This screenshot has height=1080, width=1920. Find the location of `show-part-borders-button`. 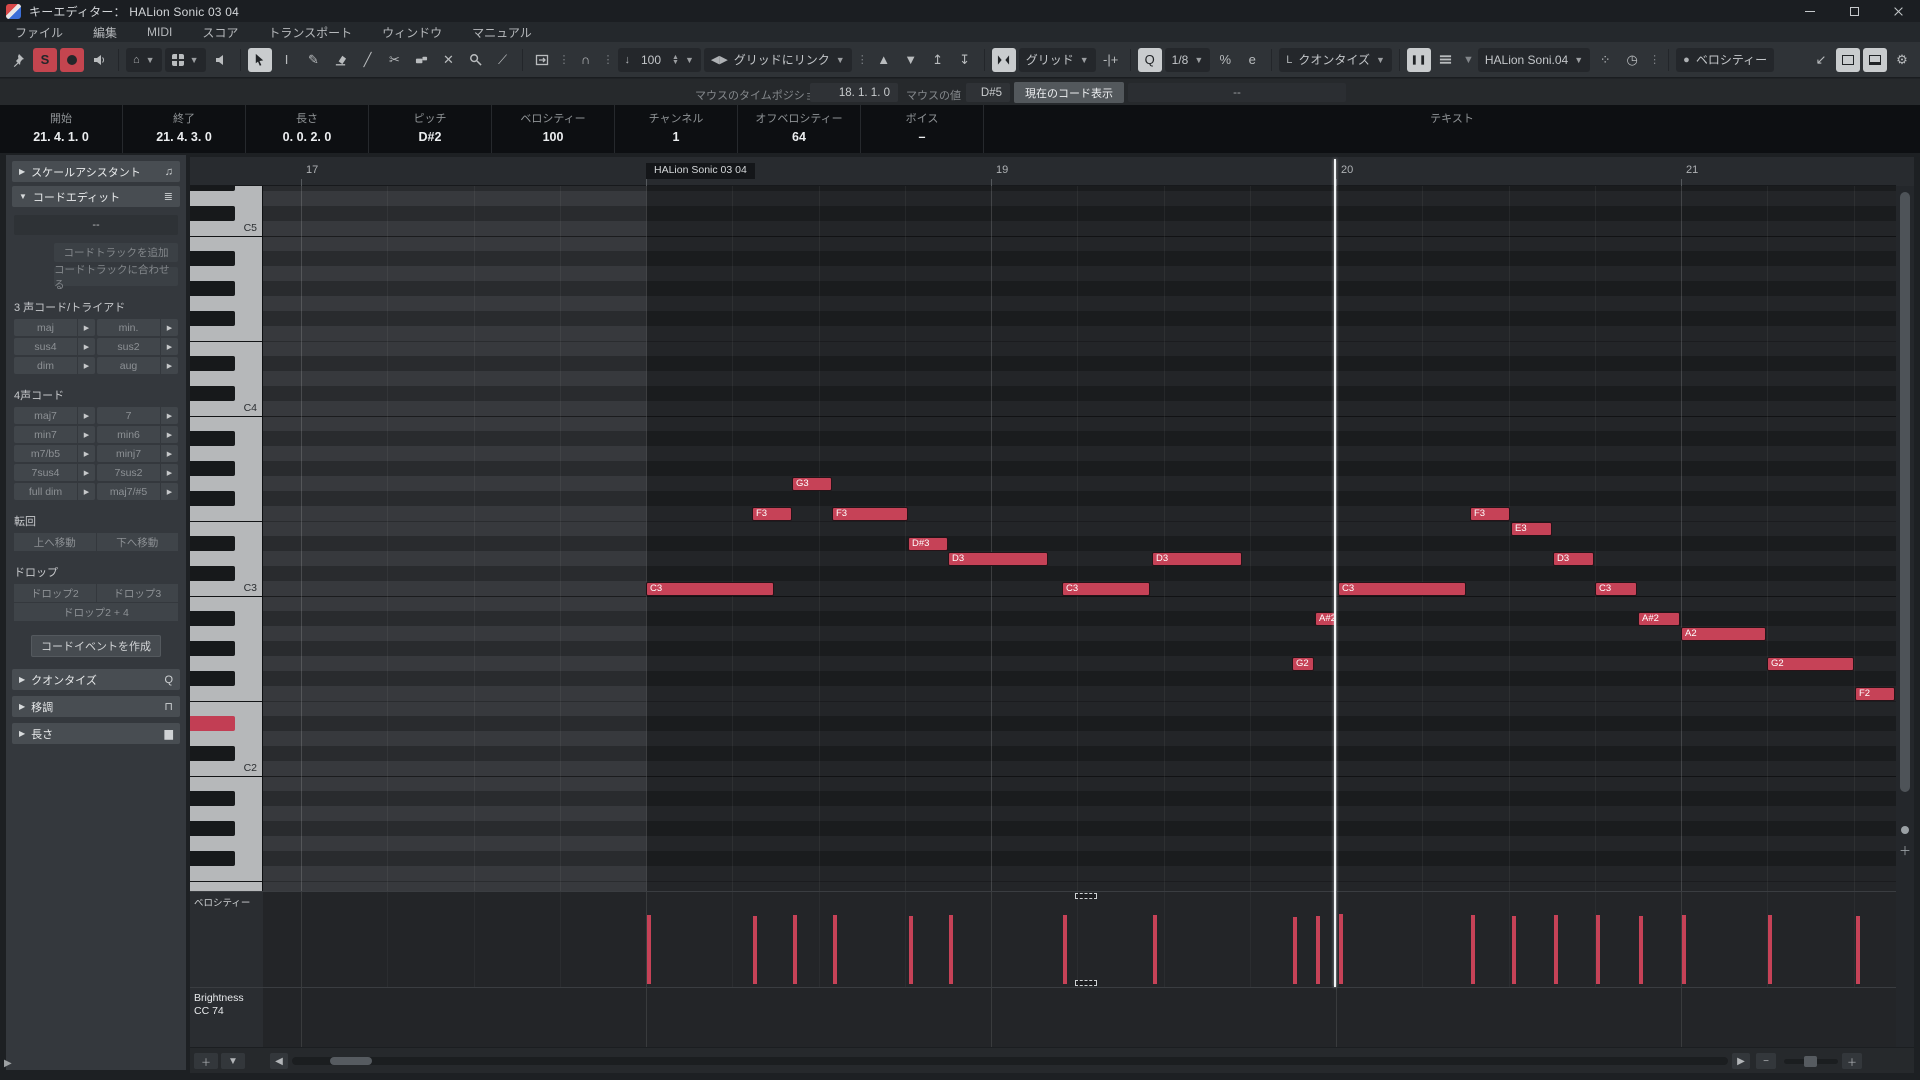

show-part-borders-button is located at coordinates (1418, 59).